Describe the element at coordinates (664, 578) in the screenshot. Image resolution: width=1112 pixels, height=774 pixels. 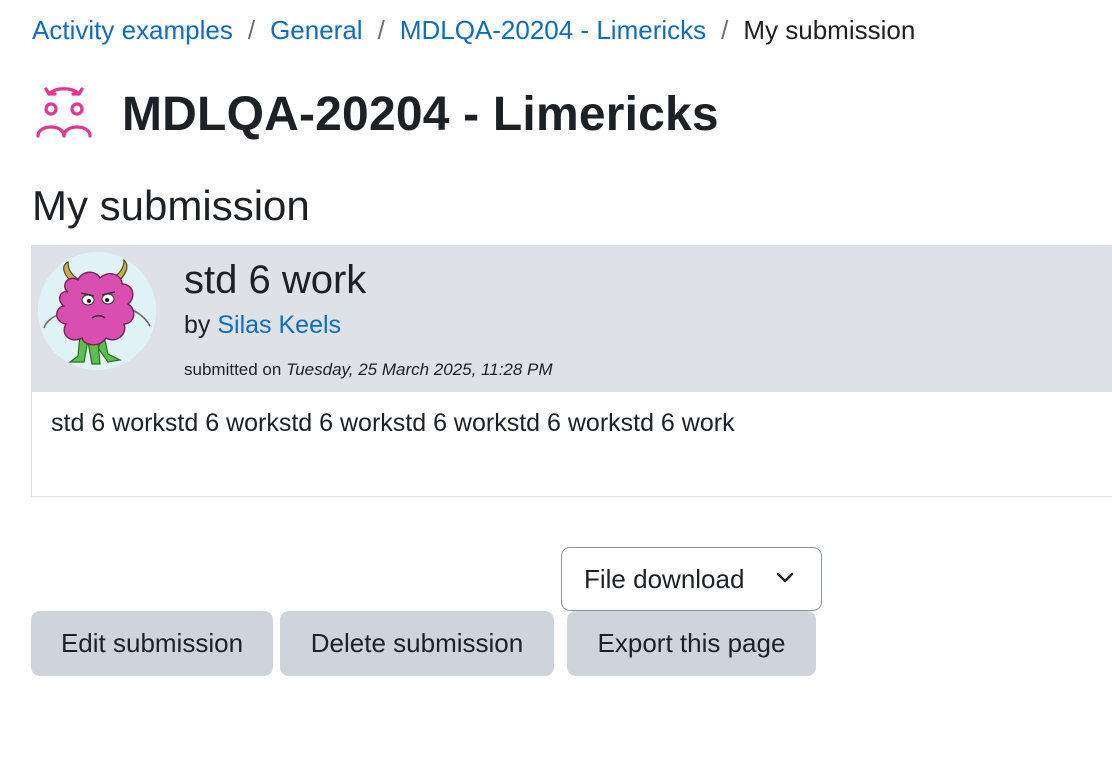
I see `file-download-select-value: File download` at that location.